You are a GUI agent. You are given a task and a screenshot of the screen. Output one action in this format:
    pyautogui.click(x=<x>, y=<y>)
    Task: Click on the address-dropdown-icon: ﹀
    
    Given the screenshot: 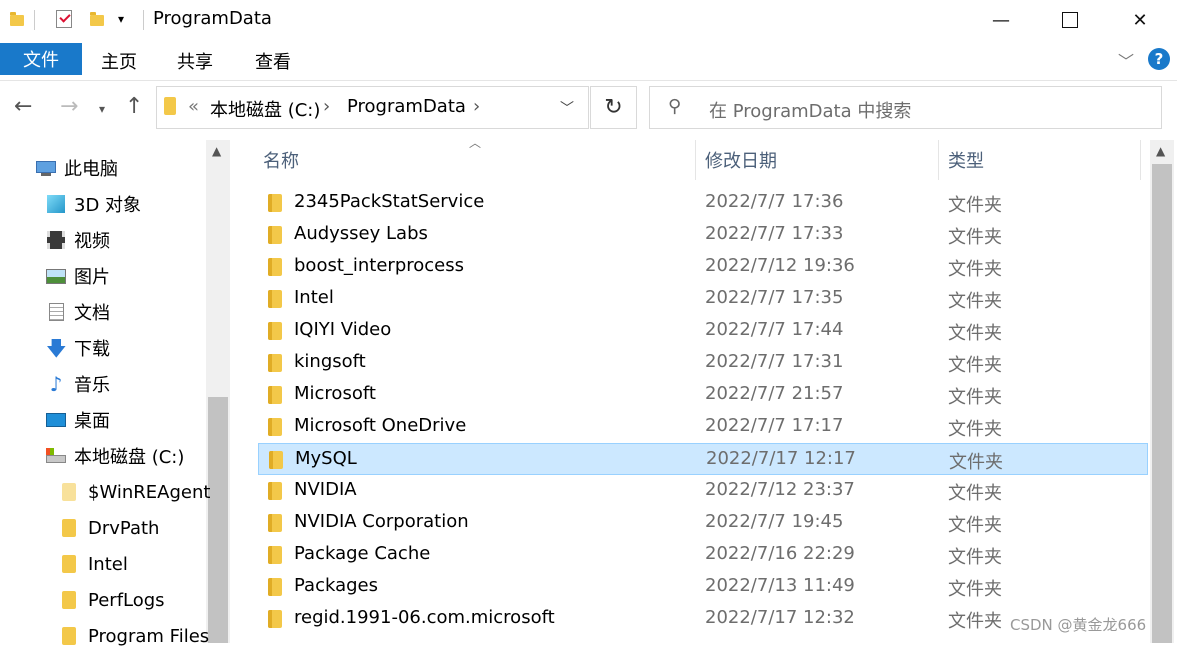 What is the action you would take?
    pyautogui.click(x=567, y=108)
    